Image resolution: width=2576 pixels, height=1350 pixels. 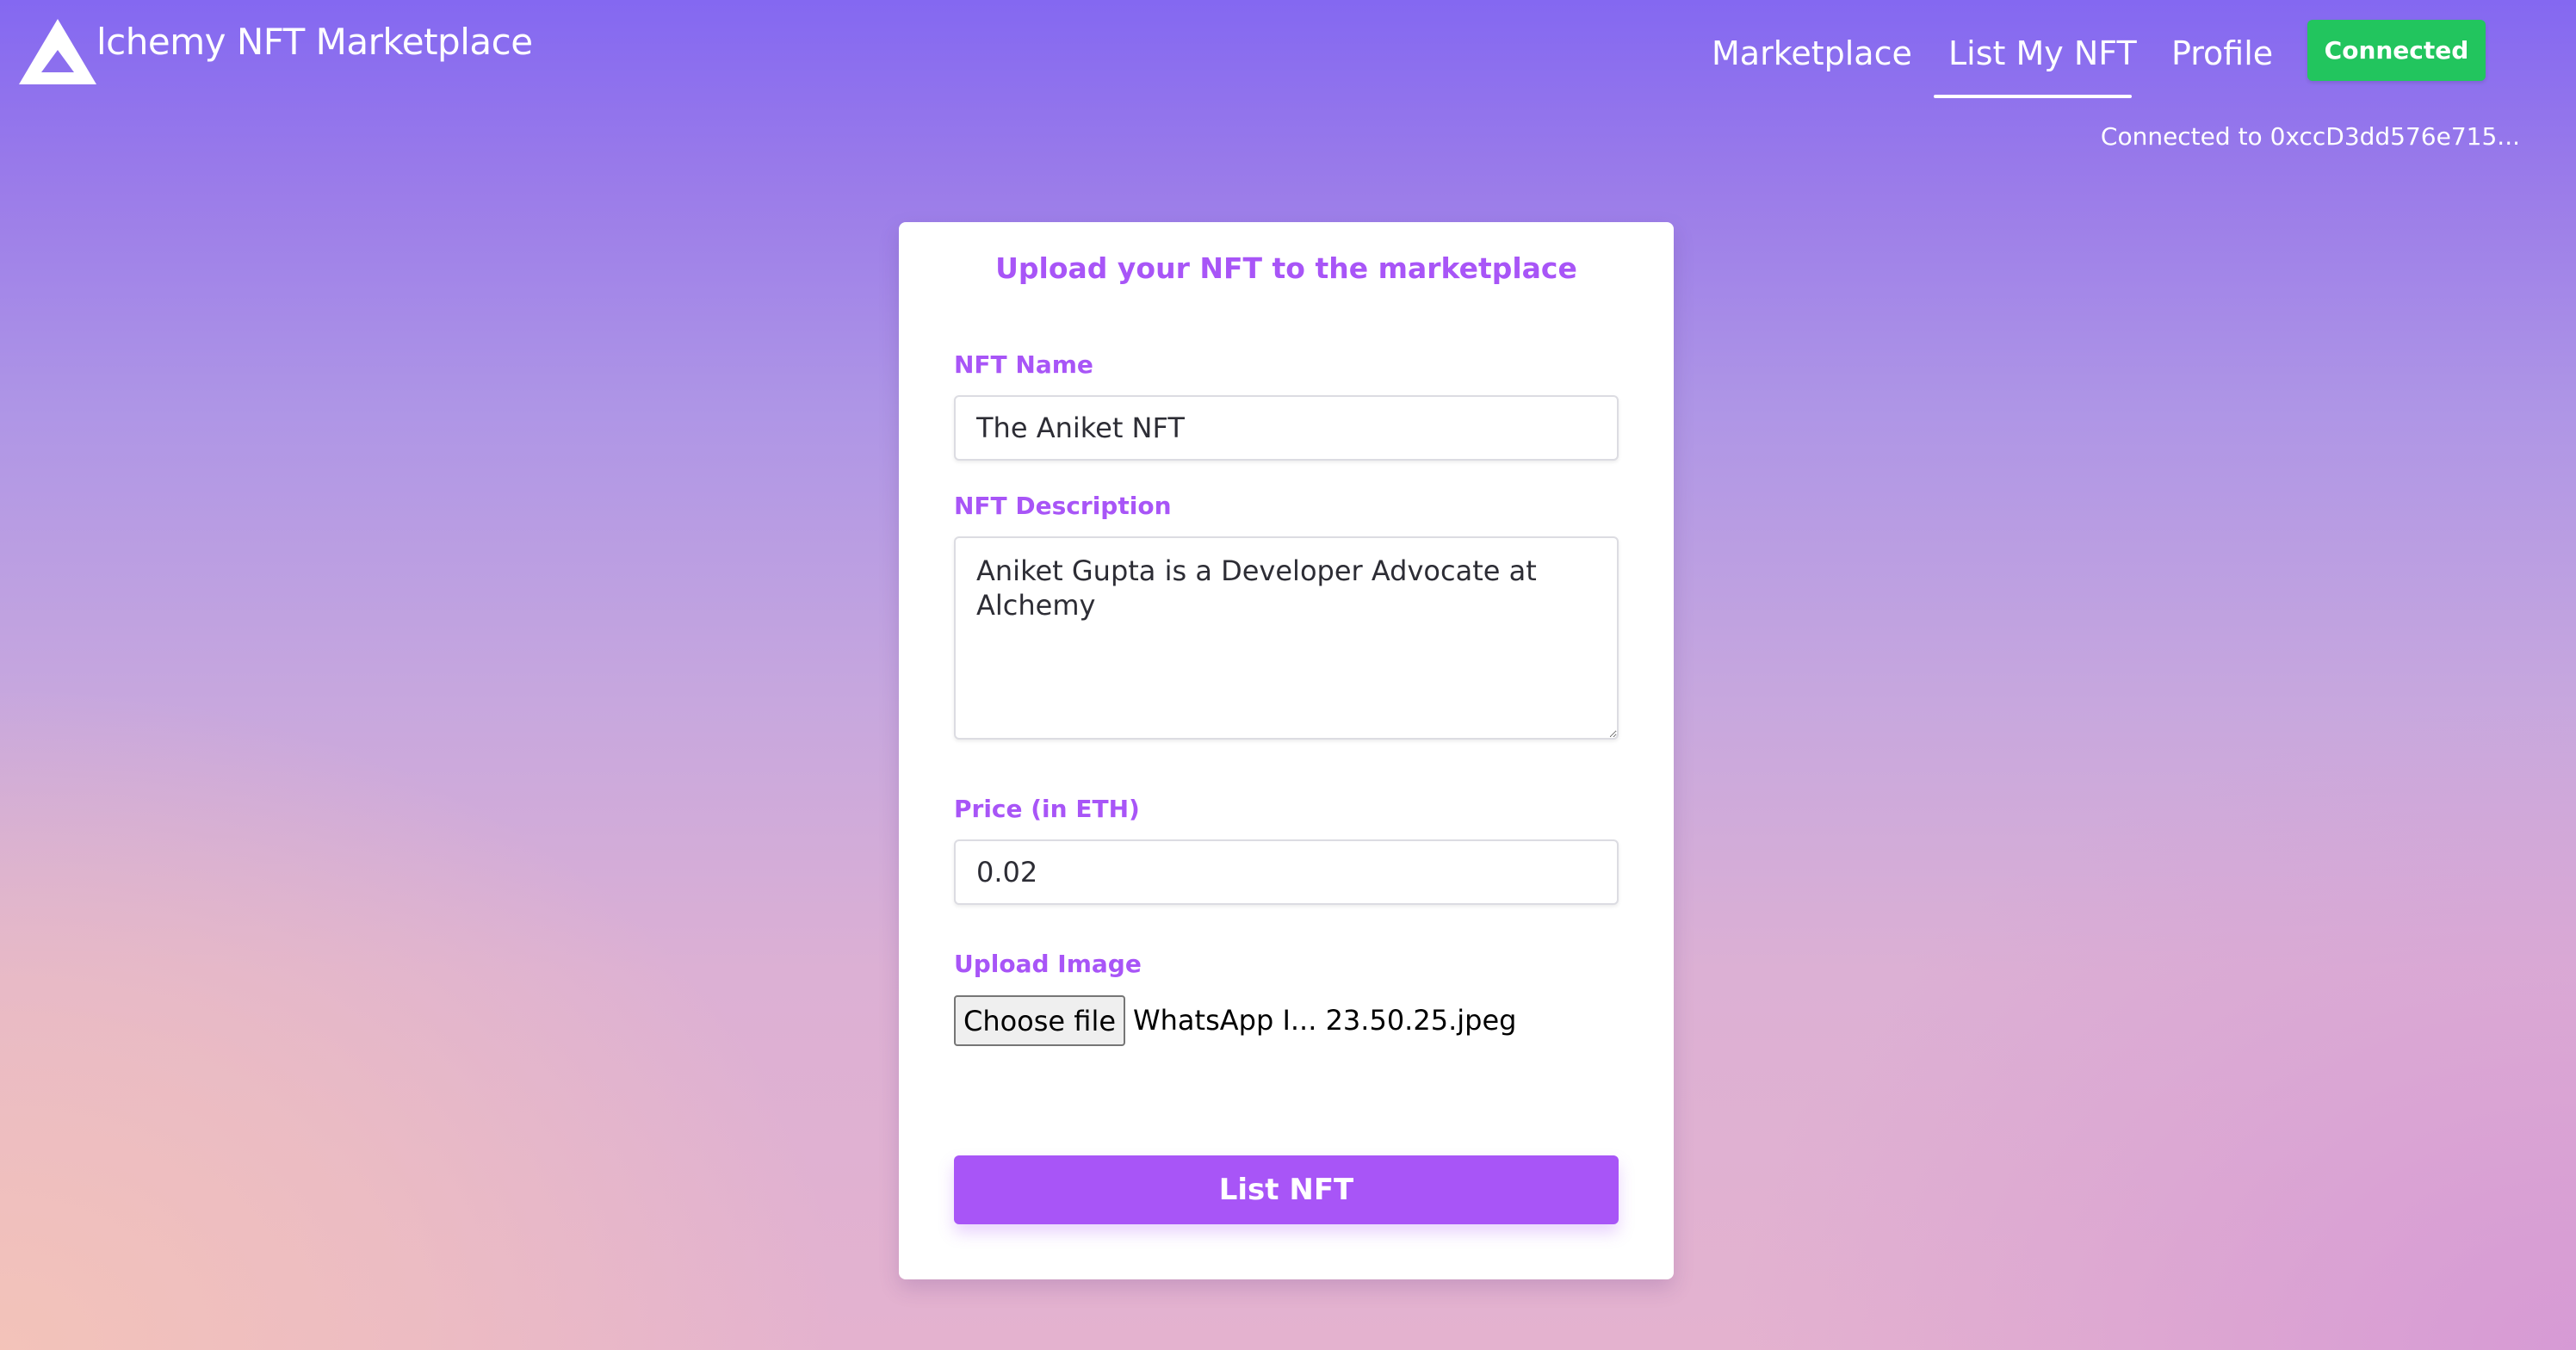 I want to click on nav-profile: Profile, so click(x=2222, y=53).